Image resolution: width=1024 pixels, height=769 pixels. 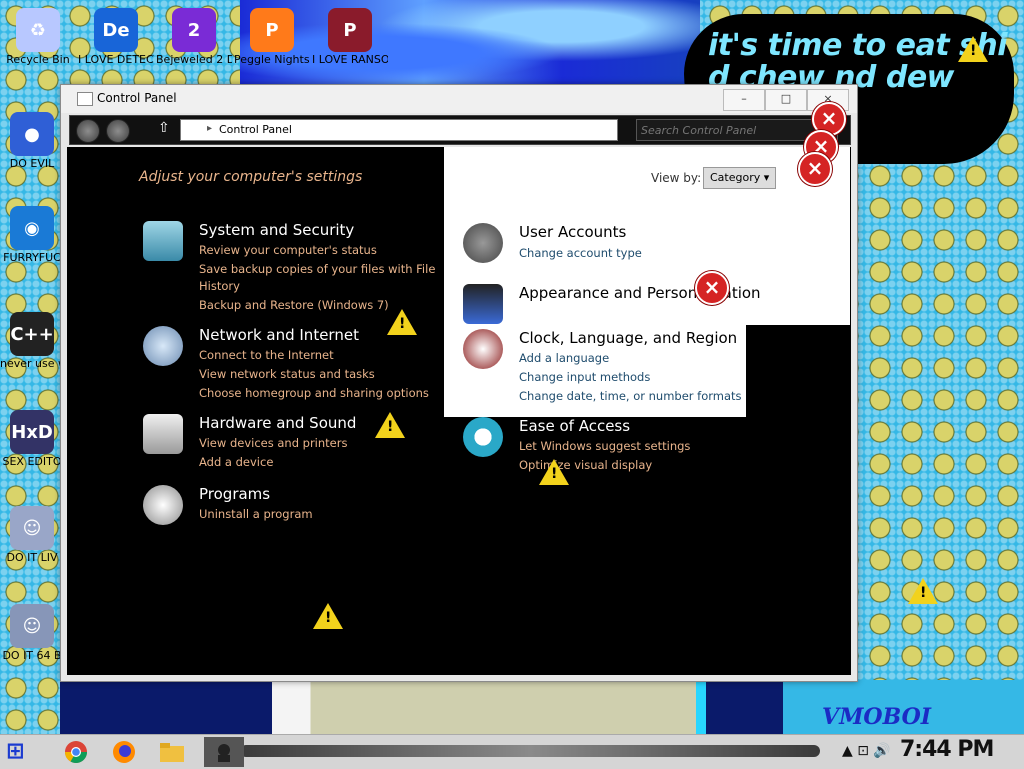 I want to click on firefox-icon, so click(x=124, y=752).